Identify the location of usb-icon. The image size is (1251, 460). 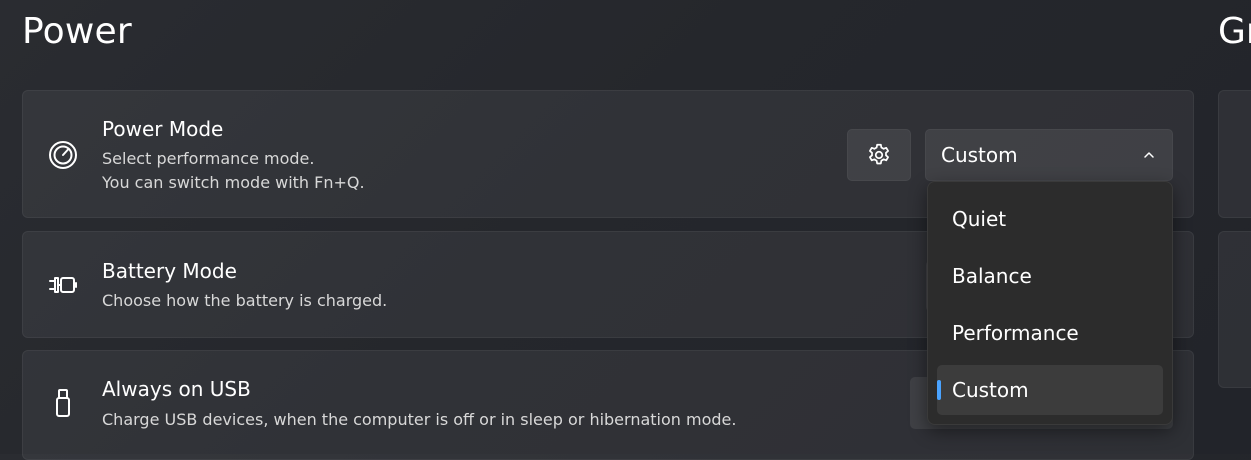
(63, 403).